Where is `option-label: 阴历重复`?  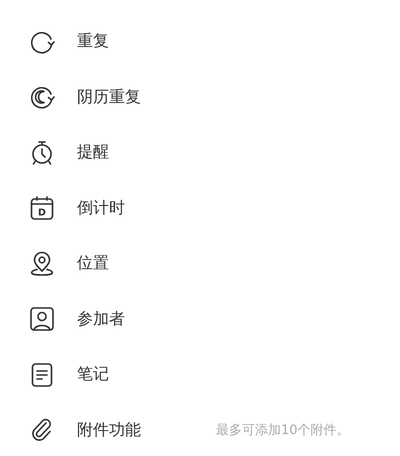
option-label: 阴历重复 is located at coordinates (146, 97).